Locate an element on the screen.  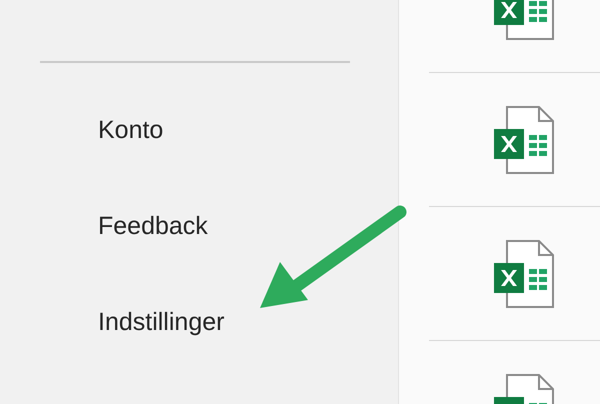
menu-item: Feedback is located at coordinates (124, 226).